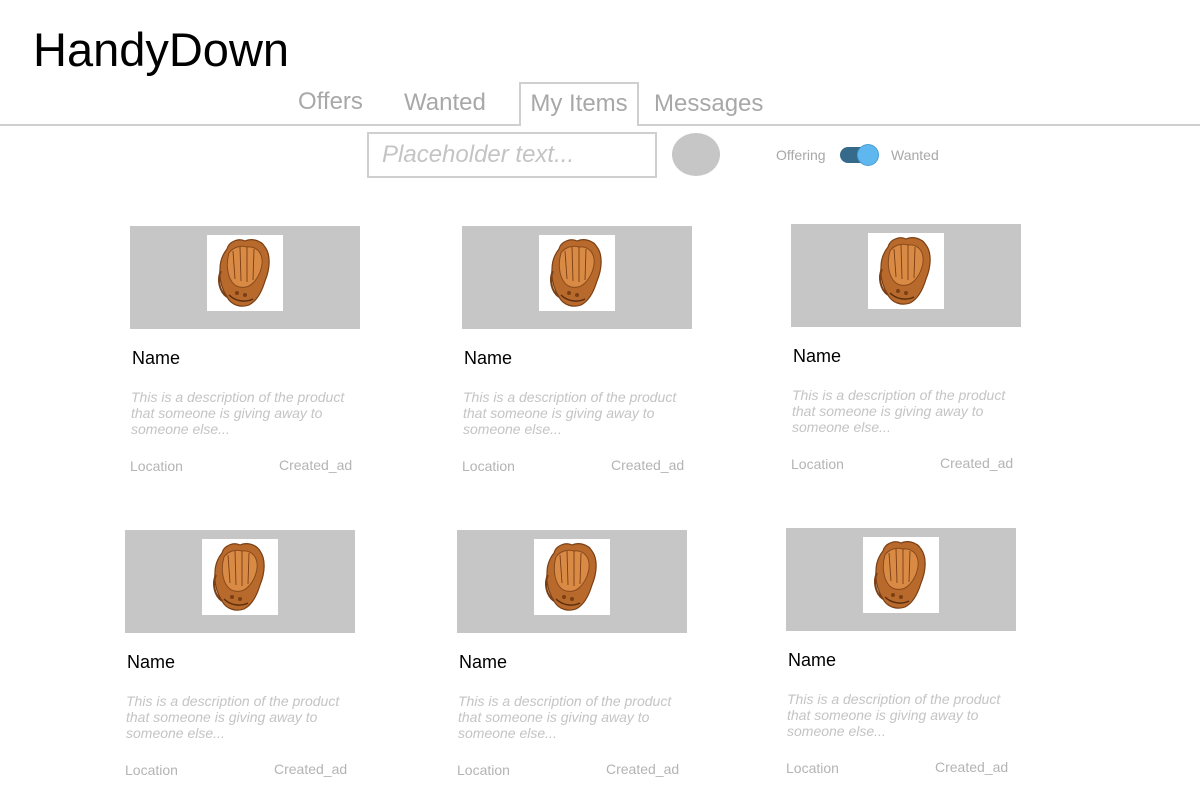 The image size is (1200, 800). Describe the element at coordinates (330, 102) in the screenshot. I see `tab-offers: Offers` at that location.